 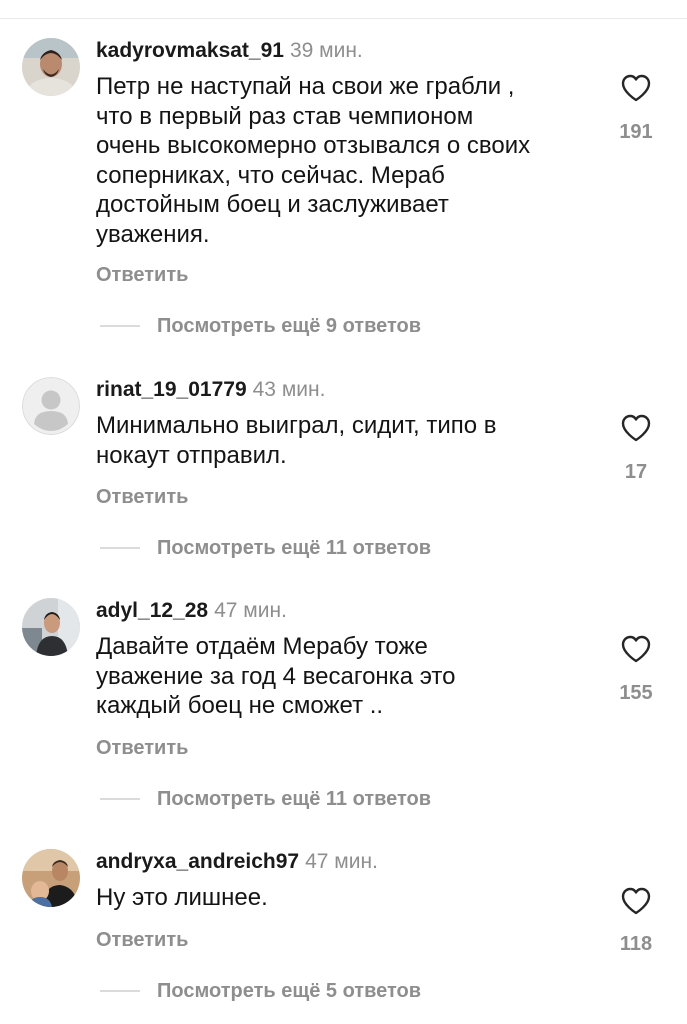 I want to click on view-replies-label: Посмотреть ещё 9 ответов, so click(x=289, y=325).